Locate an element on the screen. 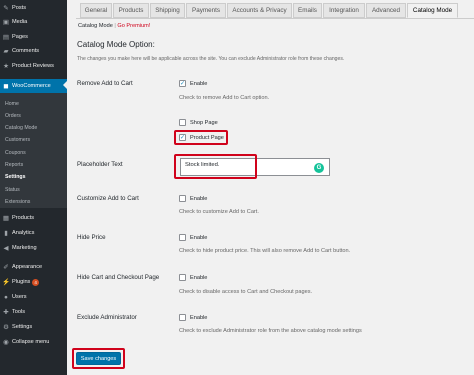  product-page-checkbox: ✓ is located at coordinates (182, 137).